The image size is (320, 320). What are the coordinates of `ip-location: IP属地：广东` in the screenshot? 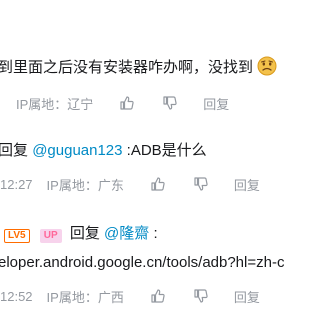 It's located at (85, 185).